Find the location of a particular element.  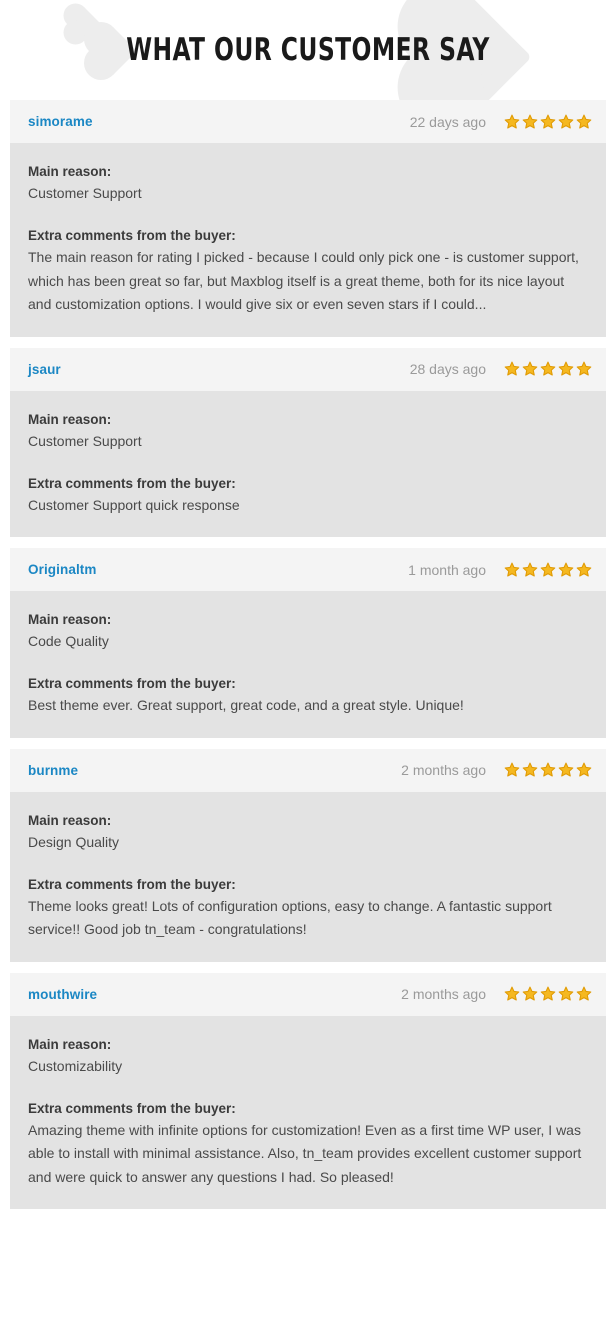

review-author-link: Originaltm is located at coordinates (62, 569).